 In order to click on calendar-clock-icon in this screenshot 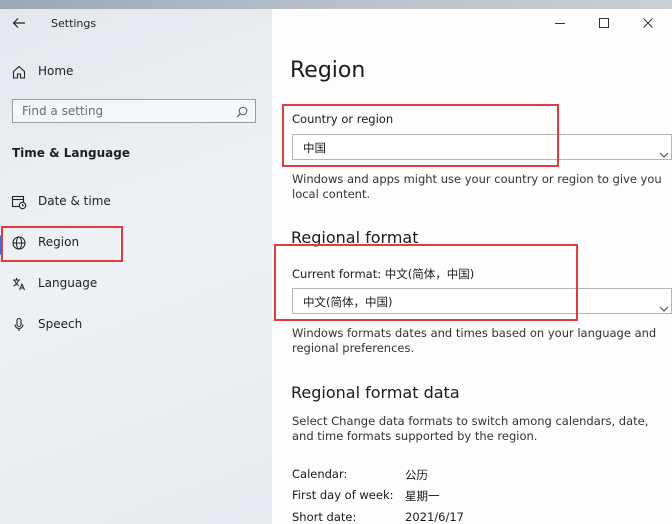, I will do `click(19, 202)`.